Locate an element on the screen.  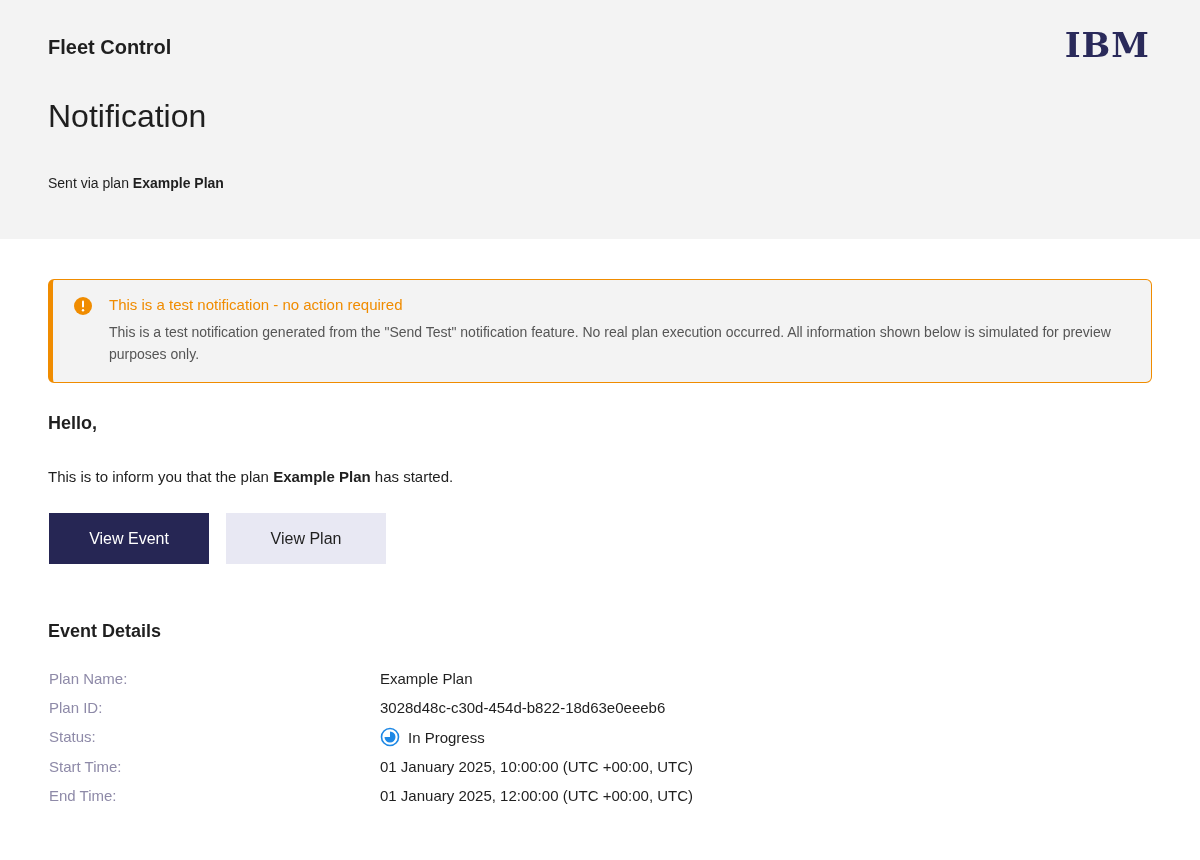
detail-label: Start Time: is located at coordinates (86, 766).